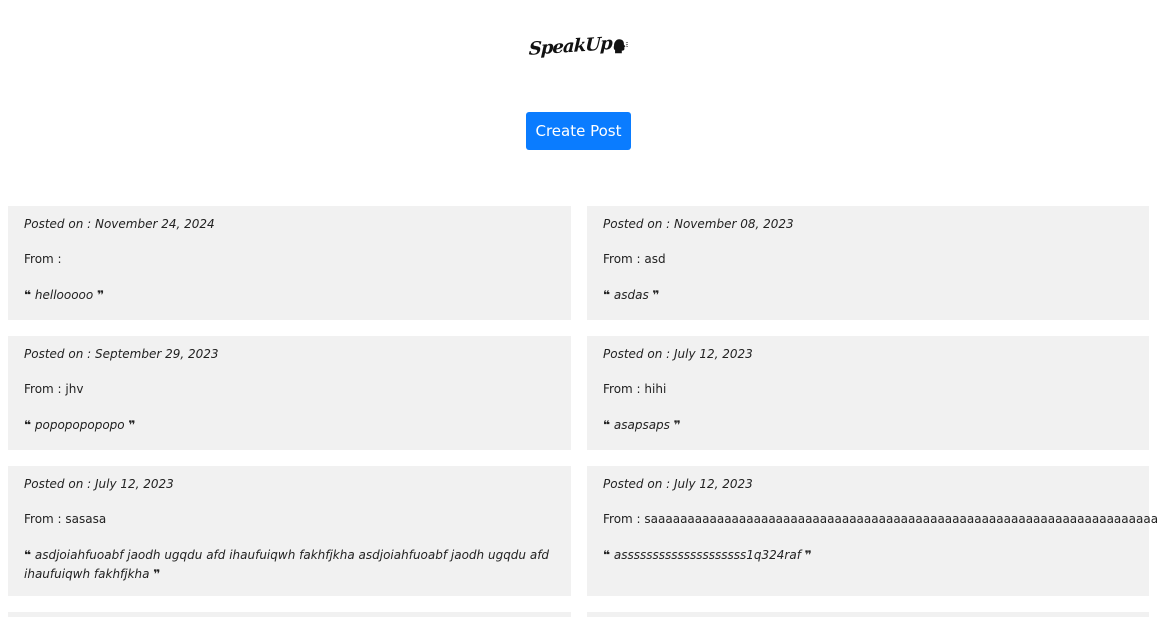 This screenshot has height=619, width=1159. What do you see at coordinates (868, 224) in the screenshot?
I see `post-date: Posted on : November 08, 2023` at bounding box center [868, 224].